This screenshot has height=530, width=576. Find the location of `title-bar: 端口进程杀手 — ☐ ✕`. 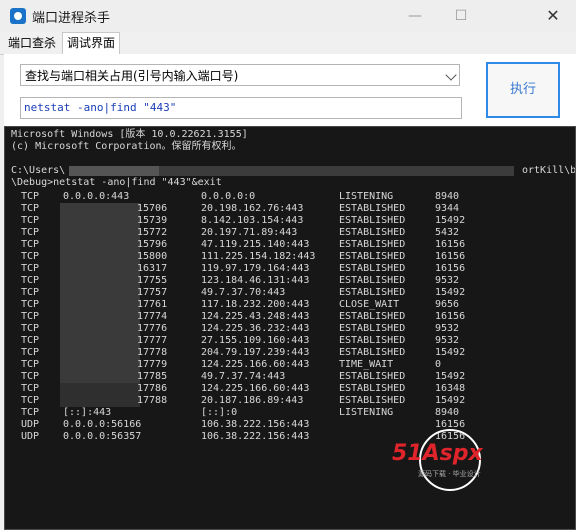

title-bar: 端口进程杀手 — ☐ ✕ is located at coordinates (288, 16).